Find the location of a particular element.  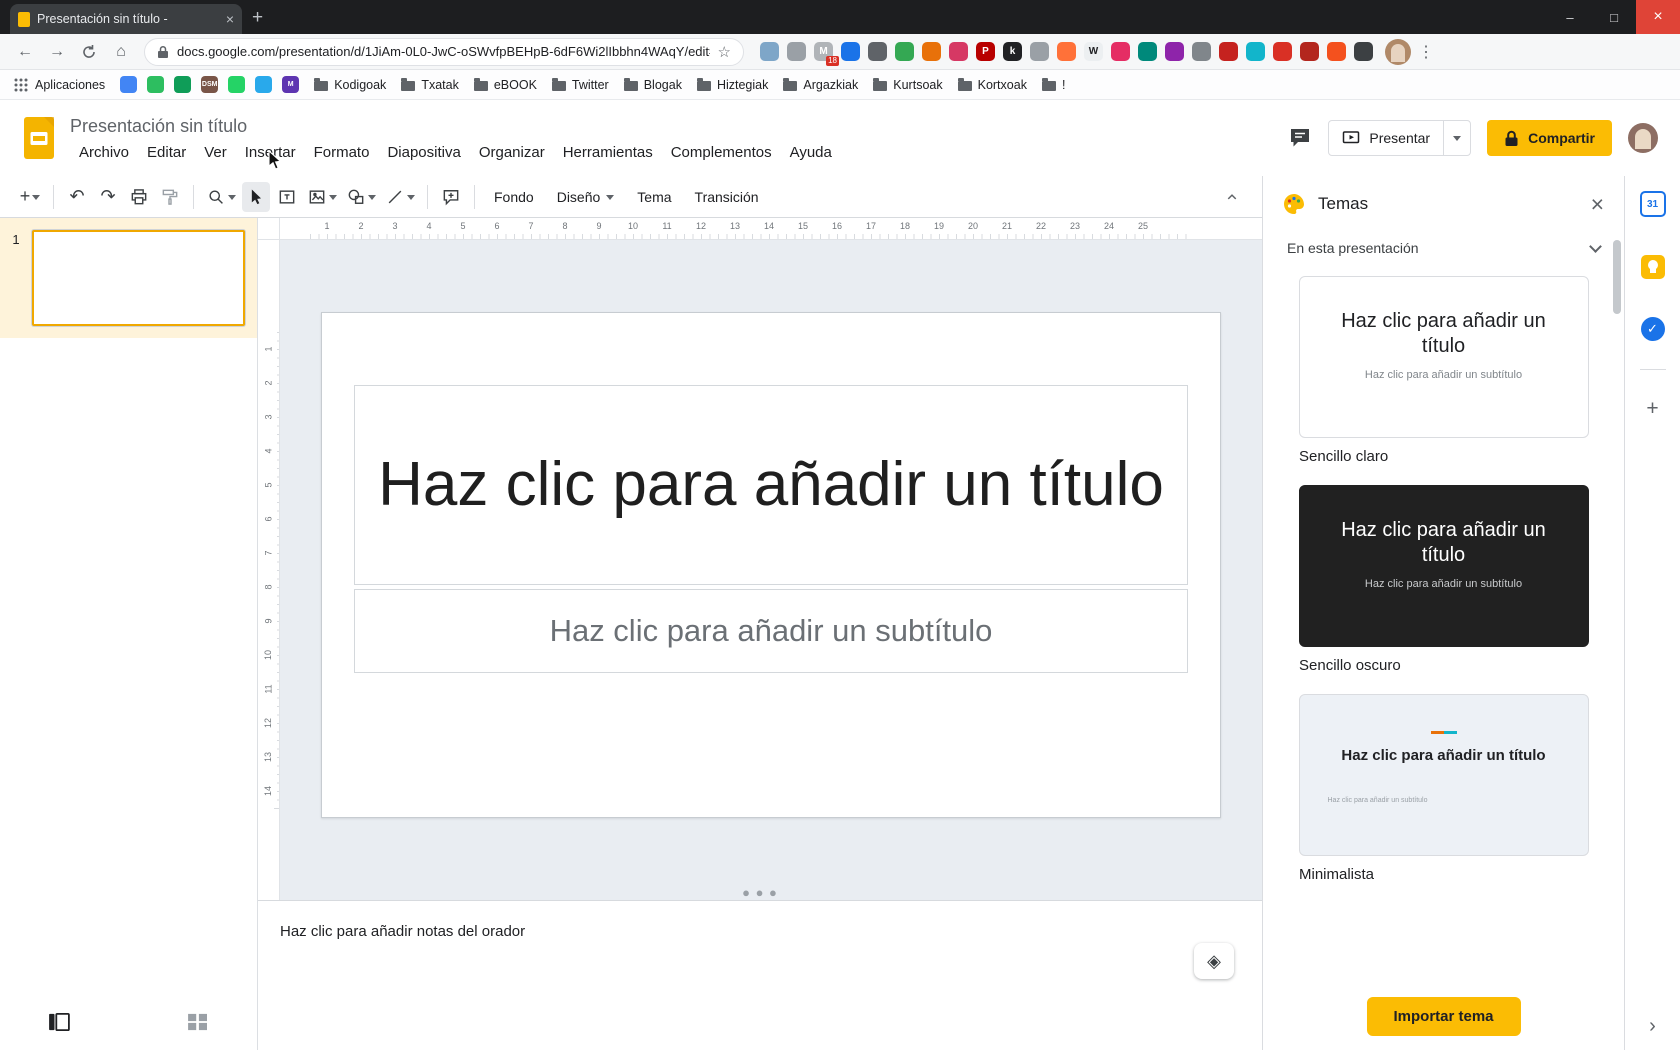

image-tool is located at coordinates (322, 197).